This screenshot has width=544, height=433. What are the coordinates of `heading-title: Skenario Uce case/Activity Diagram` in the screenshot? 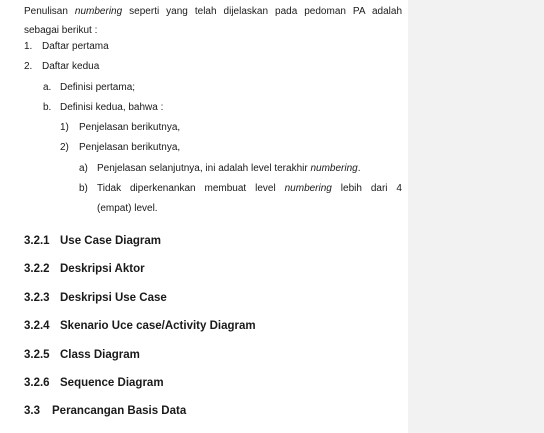 It's located at (158, 326).